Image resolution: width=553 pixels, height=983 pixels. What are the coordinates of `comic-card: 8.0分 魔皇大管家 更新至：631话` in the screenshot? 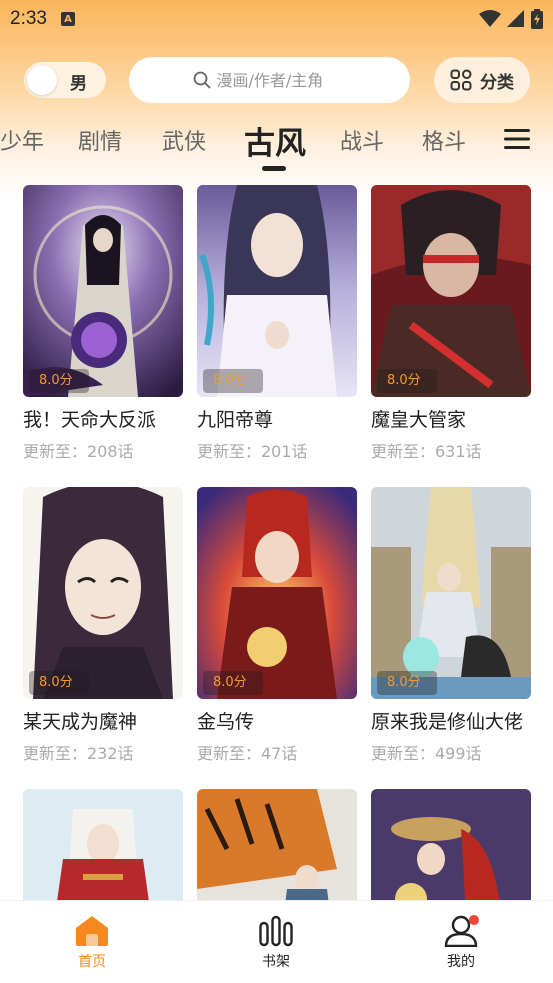 It's located at (451, 323).